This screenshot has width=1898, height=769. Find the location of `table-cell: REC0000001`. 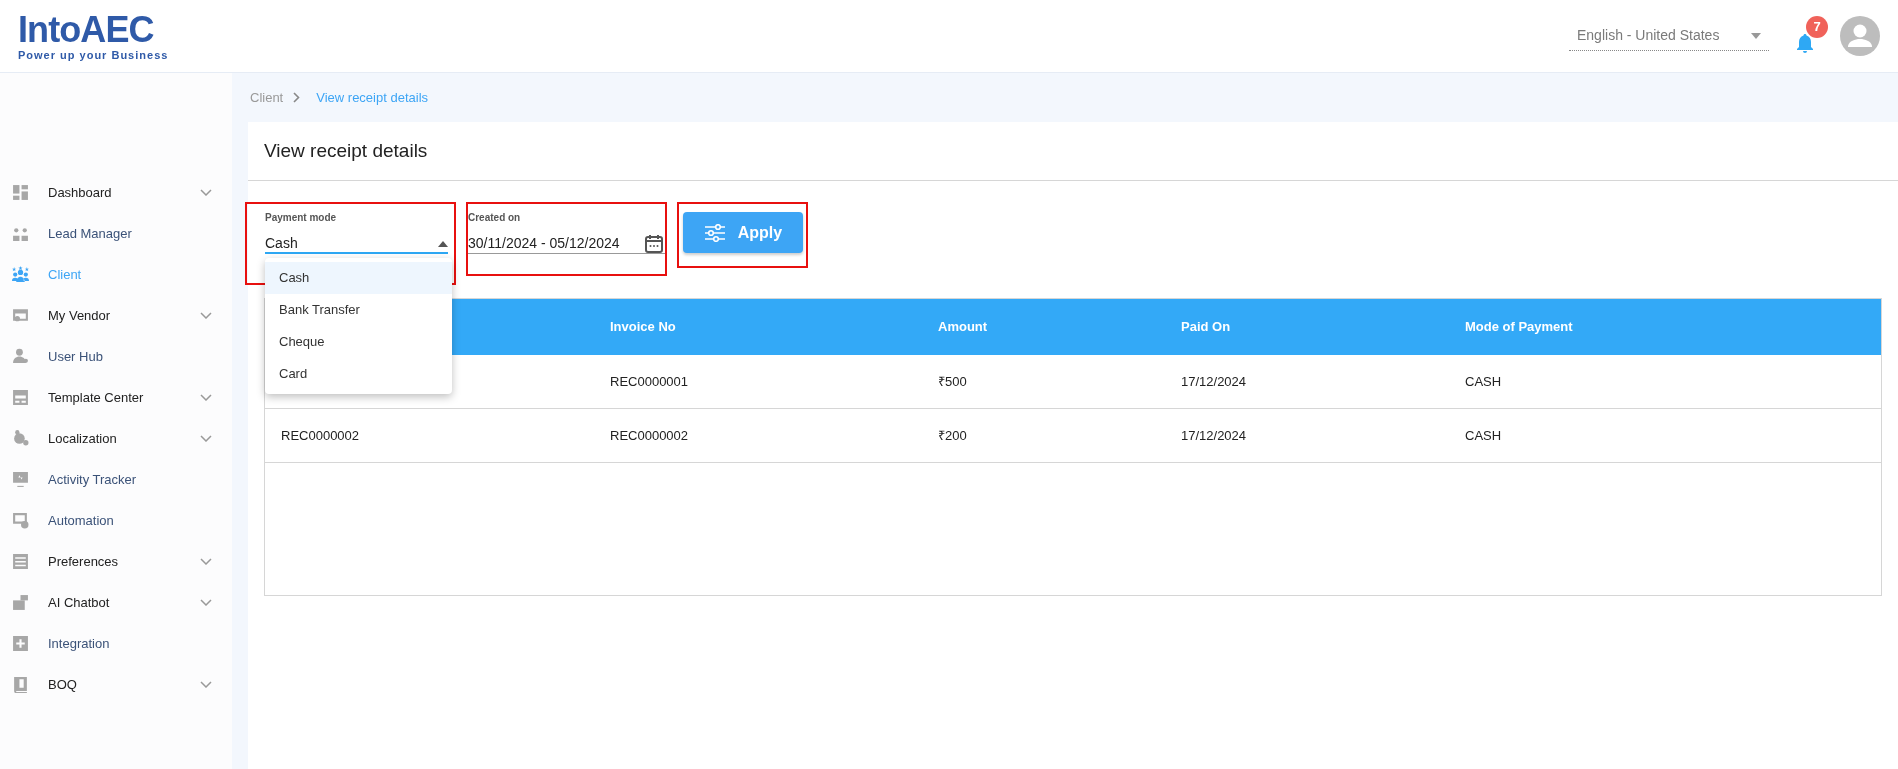

table-cell: REC0000001 is located at coordinates (649, 381).